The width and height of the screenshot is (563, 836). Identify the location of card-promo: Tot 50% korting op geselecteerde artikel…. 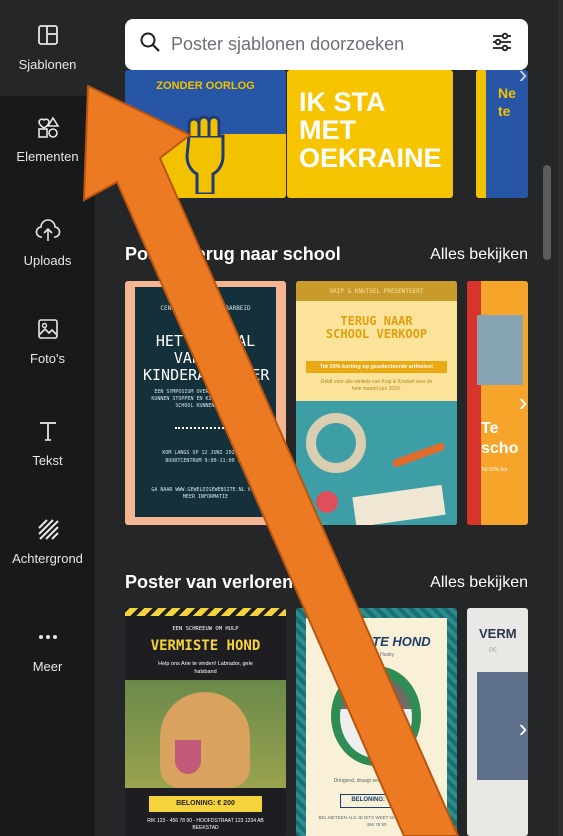
(376, 367).